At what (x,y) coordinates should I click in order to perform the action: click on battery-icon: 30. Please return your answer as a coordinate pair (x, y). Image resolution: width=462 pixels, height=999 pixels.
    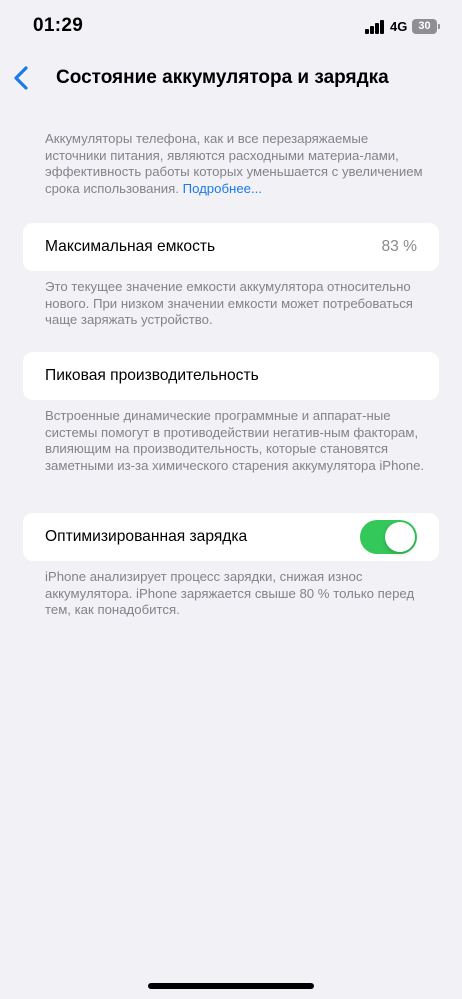
    Looking at the image, I should click on (424, 26).